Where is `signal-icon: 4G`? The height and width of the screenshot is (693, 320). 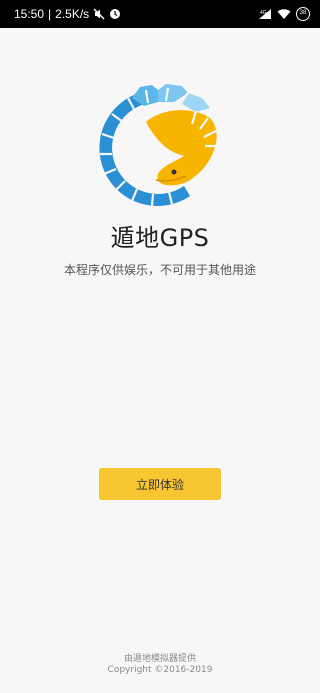
signal-icon: 4G is located at coordinates (265, 14).